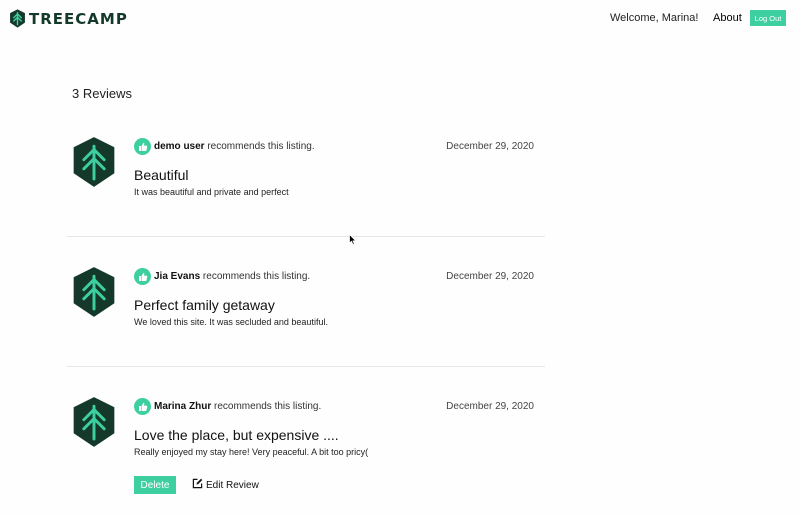  Describe the element at coordinates (161, 175) in the screenshot. I see `review-title: Beautiful` at that location.